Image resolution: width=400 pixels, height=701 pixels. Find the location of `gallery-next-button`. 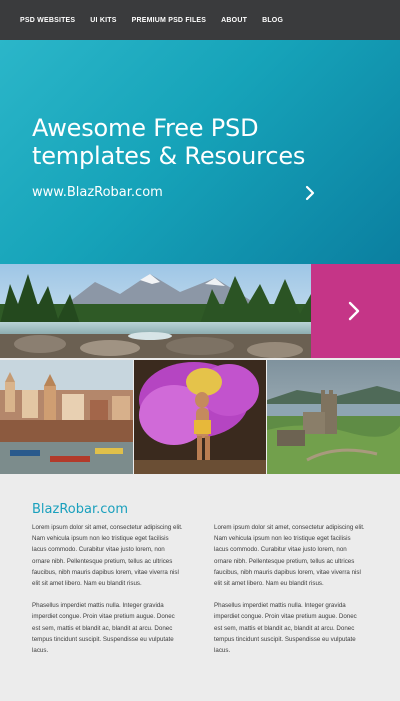

gallery-next-button is located at coordinates (355, 311).